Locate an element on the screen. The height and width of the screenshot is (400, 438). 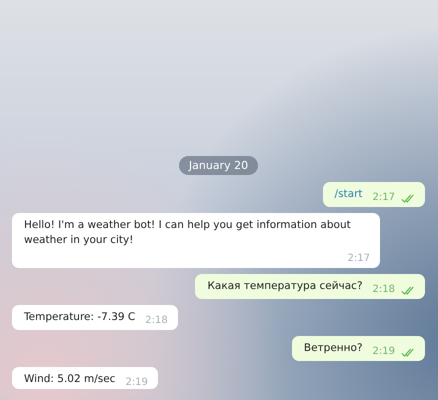
message-text: Temperature: -7.39 C is located at coordinates (80, 317).